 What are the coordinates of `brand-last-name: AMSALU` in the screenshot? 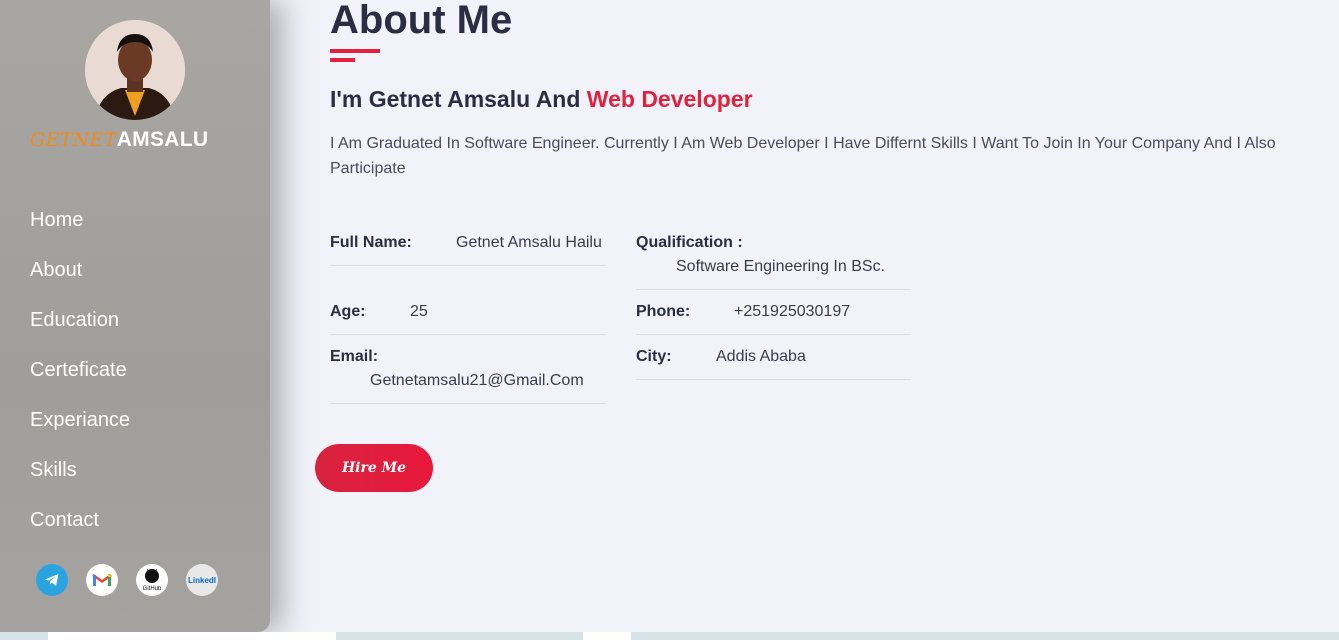 It's located at (162, 139).